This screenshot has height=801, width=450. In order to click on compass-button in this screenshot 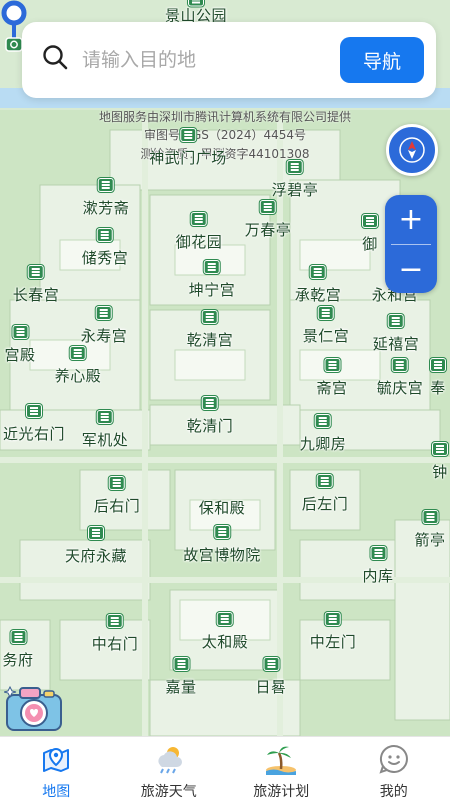, I will do `click(412, 150)`.